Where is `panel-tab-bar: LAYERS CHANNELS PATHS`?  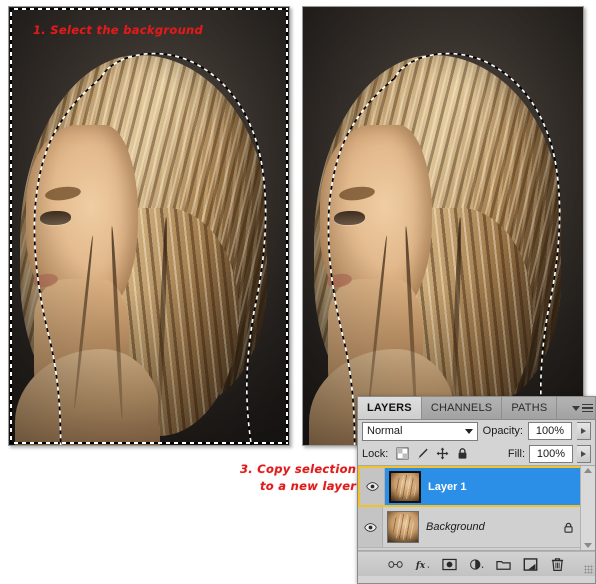
panel-tab-bar: LAYERS CHANNELS PATHS is located at coordinates (476, 408).